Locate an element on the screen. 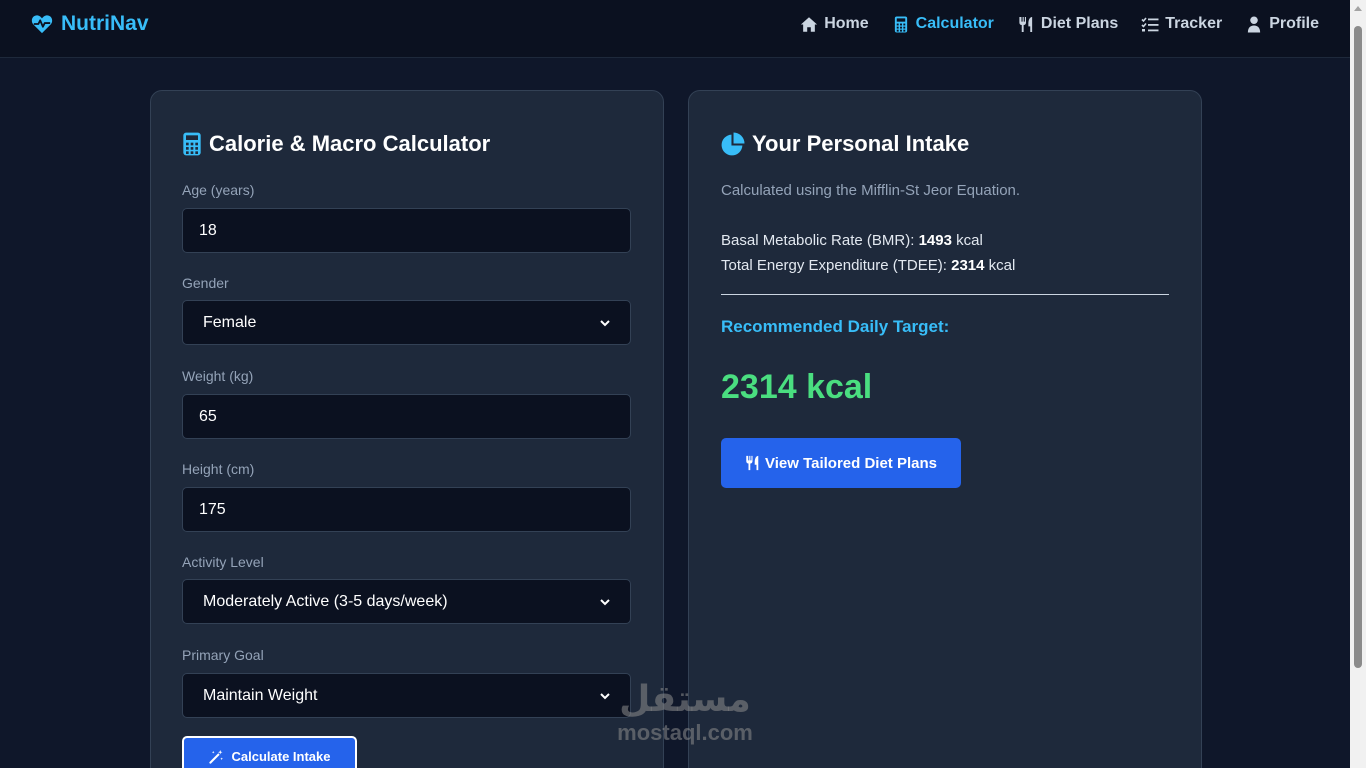 The width and height of the screenshot is (1366, 768). brand-name: NutriNav is located at coordinates (105, 23).